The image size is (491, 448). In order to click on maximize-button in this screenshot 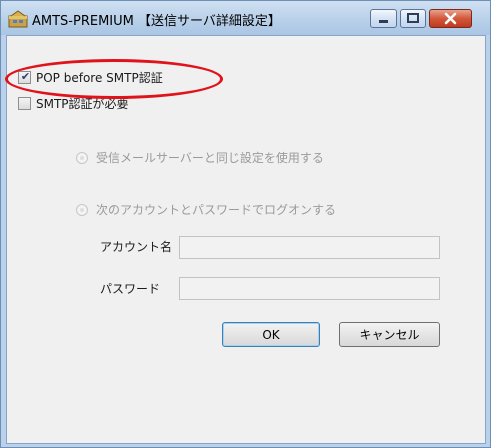, I will do `click(413, 18)`.